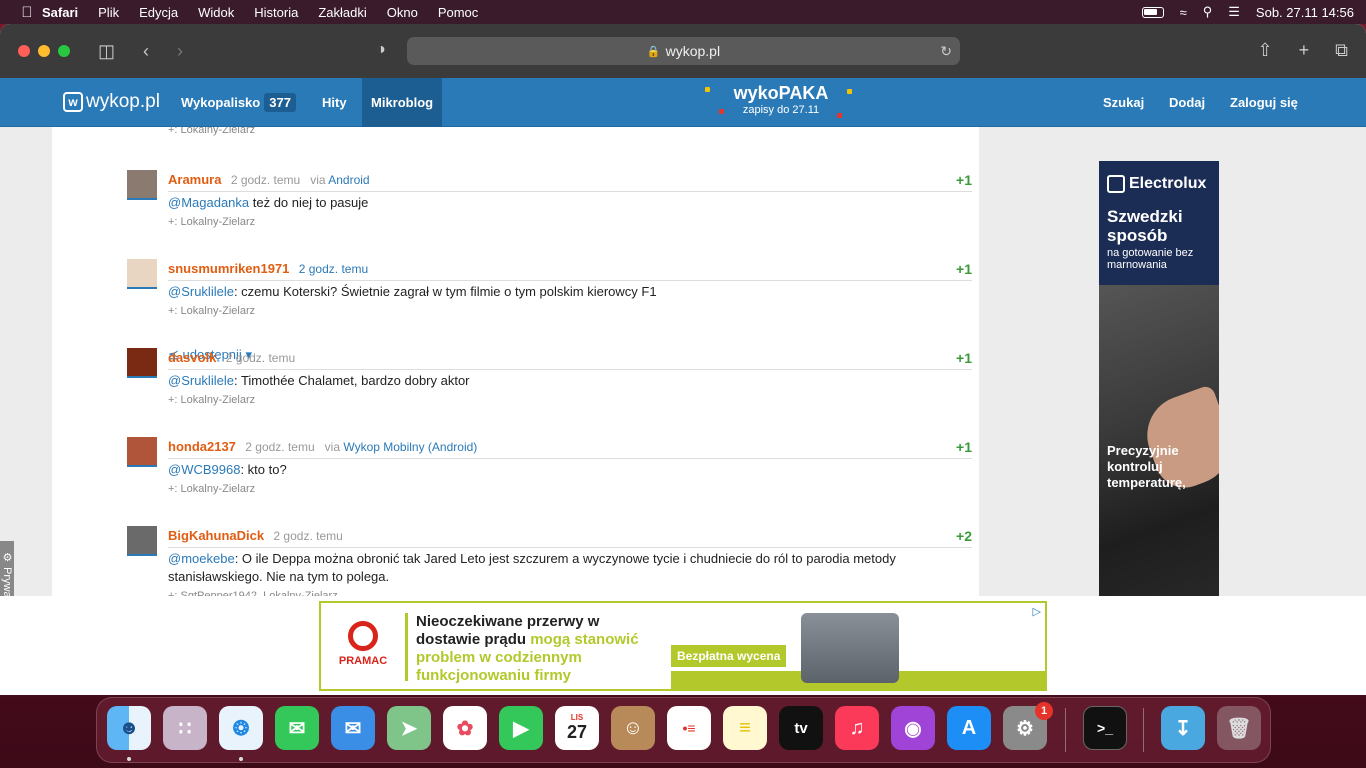 This screenshot has width=1366, height=768. Describe the element at coordinates (409, 728) in the screenshot. I see `maps-icon: ➤` at that location.